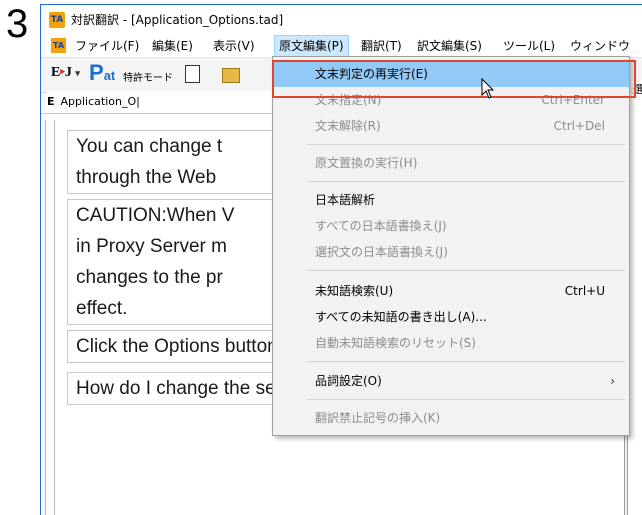  I want to click on step-number: 3, so click(17, 24).